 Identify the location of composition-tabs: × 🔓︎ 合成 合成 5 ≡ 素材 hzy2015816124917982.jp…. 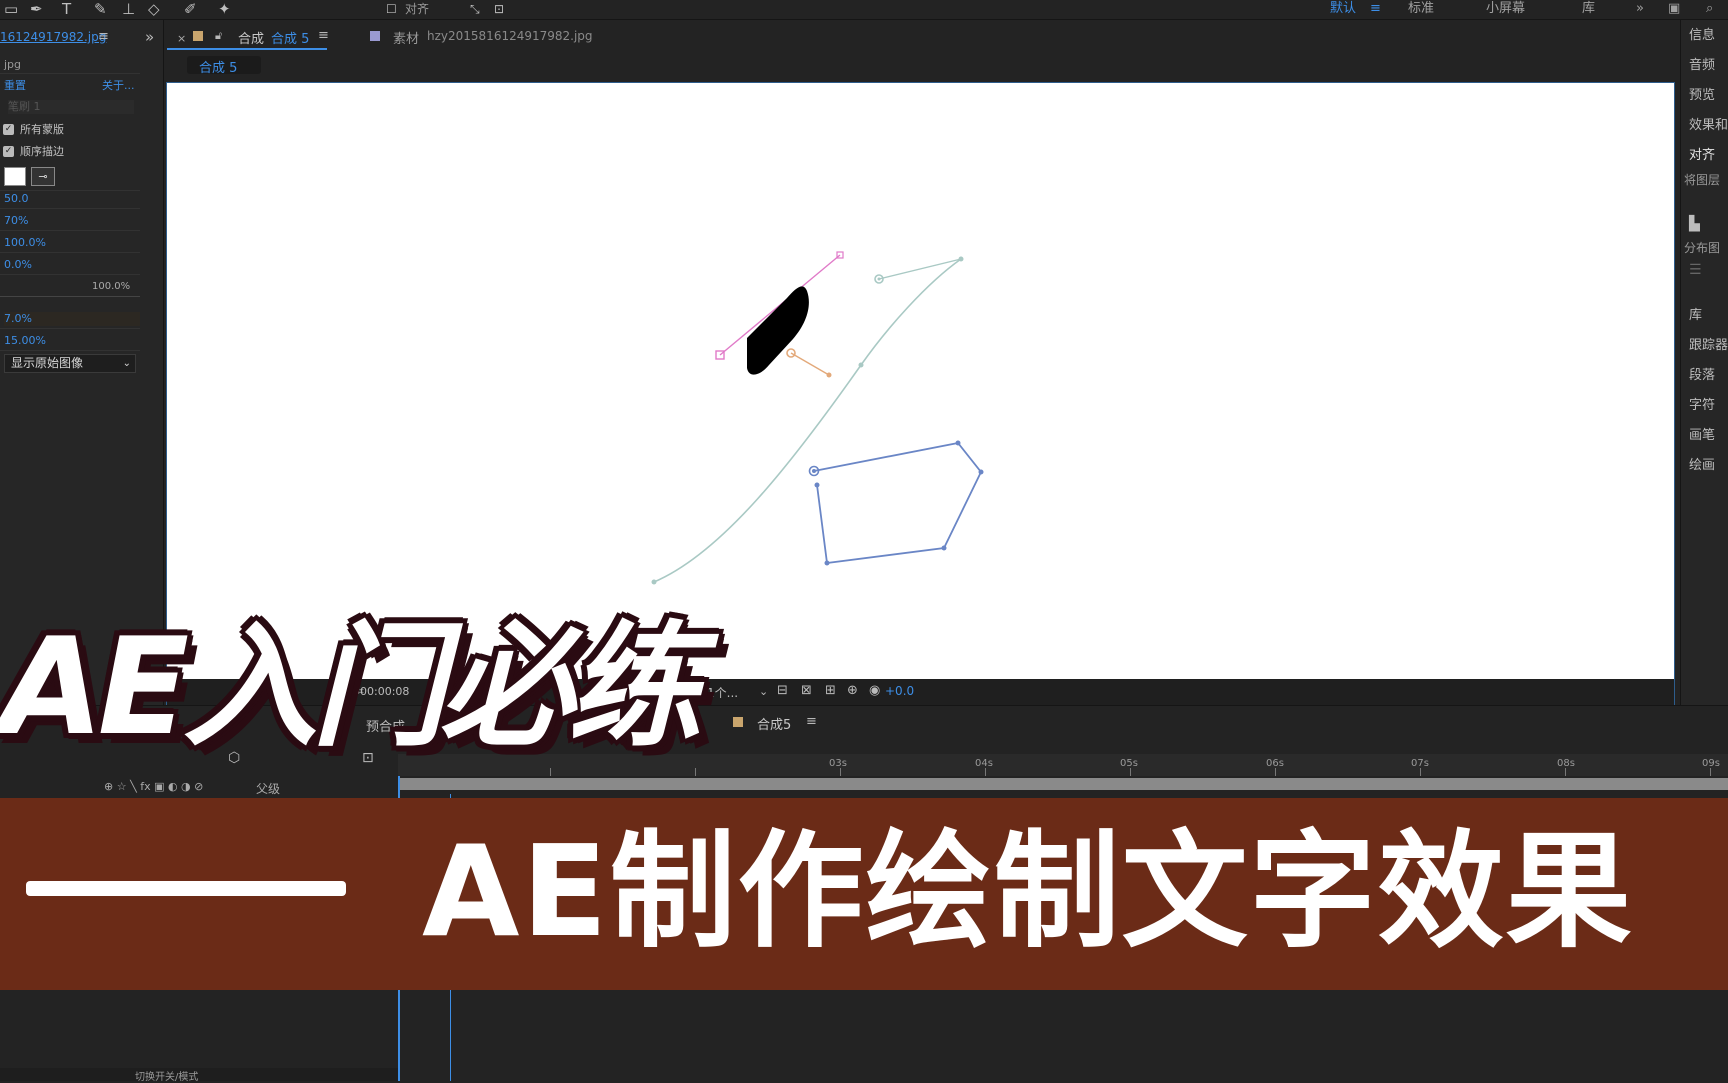
(920, 51).